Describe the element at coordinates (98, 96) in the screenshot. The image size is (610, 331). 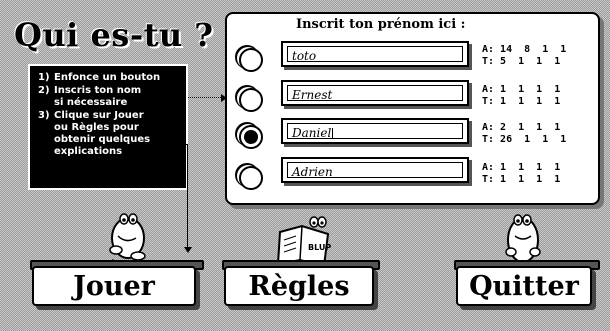
I see `step-text: Inscris ton nom si nécessaire` at that location.